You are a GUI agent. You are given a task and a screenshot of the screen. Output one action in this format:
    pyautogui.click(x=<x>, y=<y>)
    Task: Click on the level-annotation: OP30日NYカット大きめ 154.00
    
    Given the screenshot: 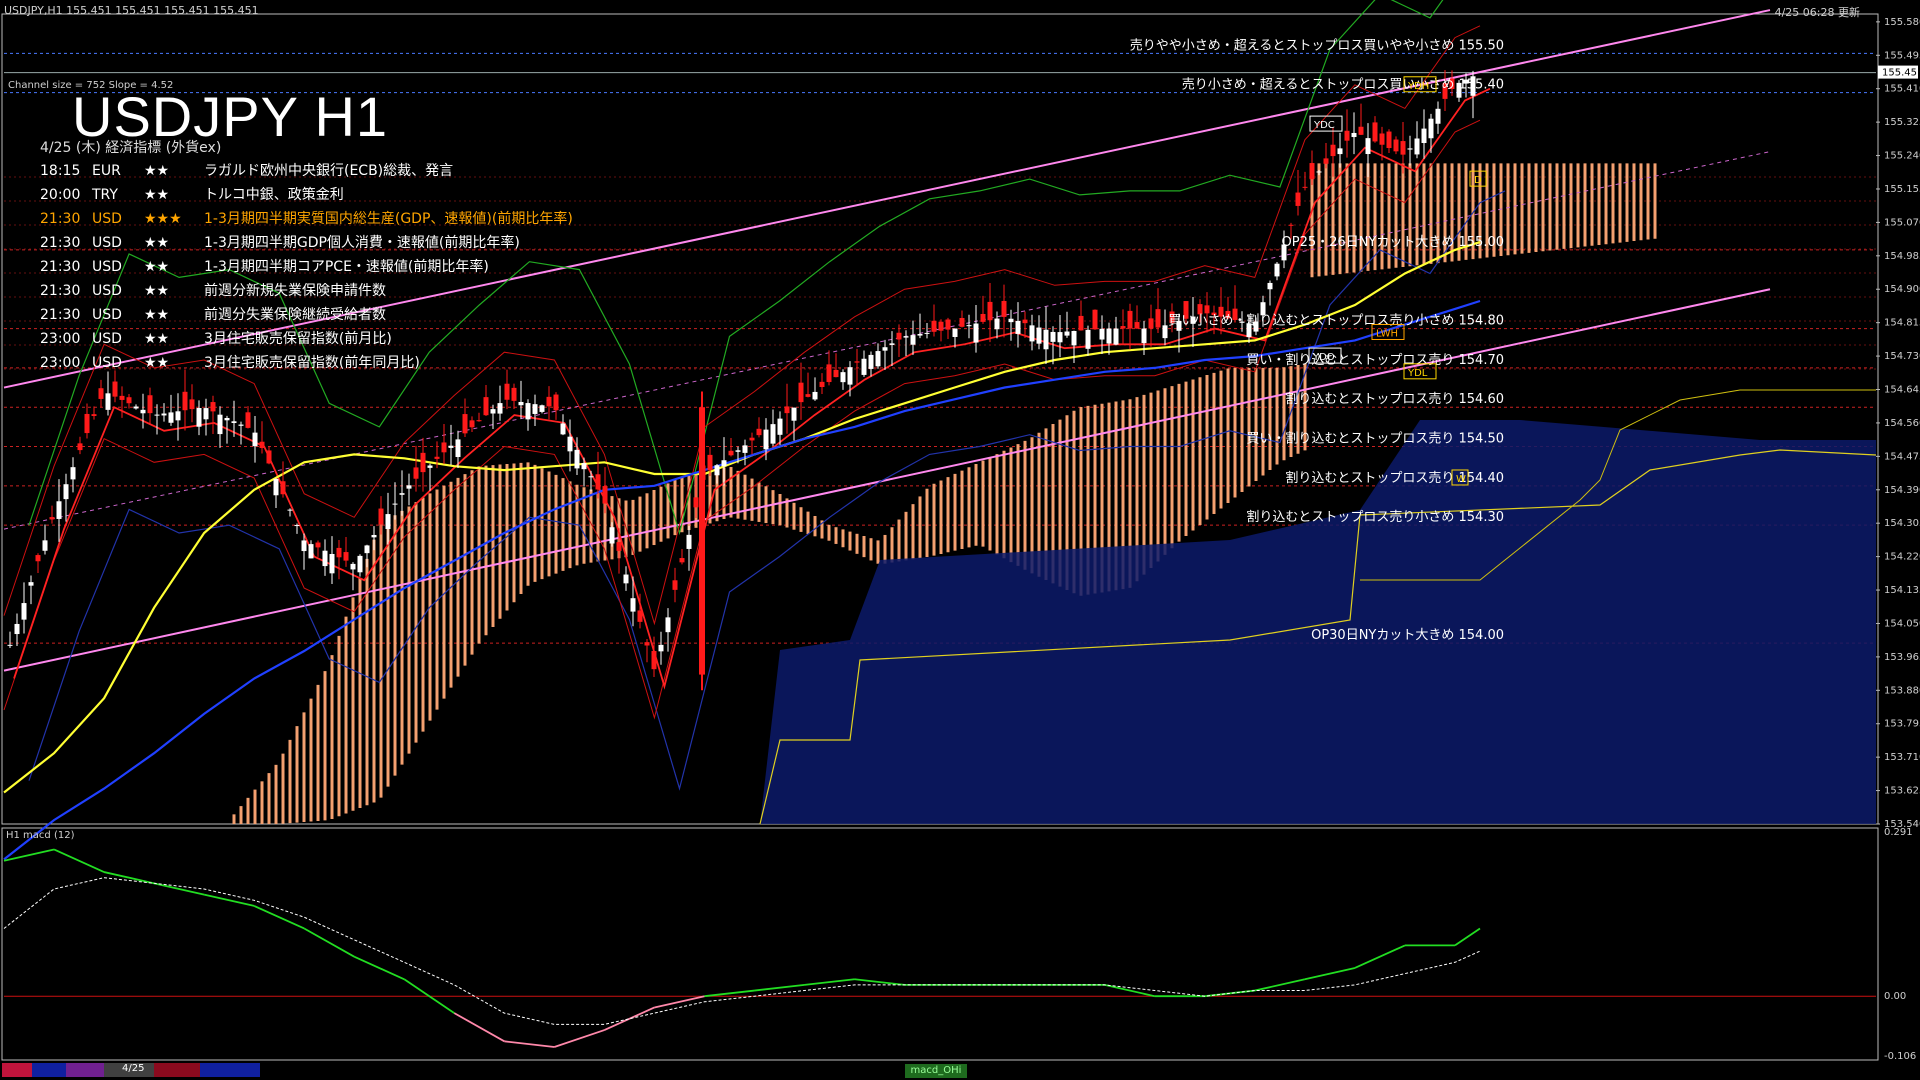 What is the action you would take?
    pyautogui.click(x=1407, y=635)
    